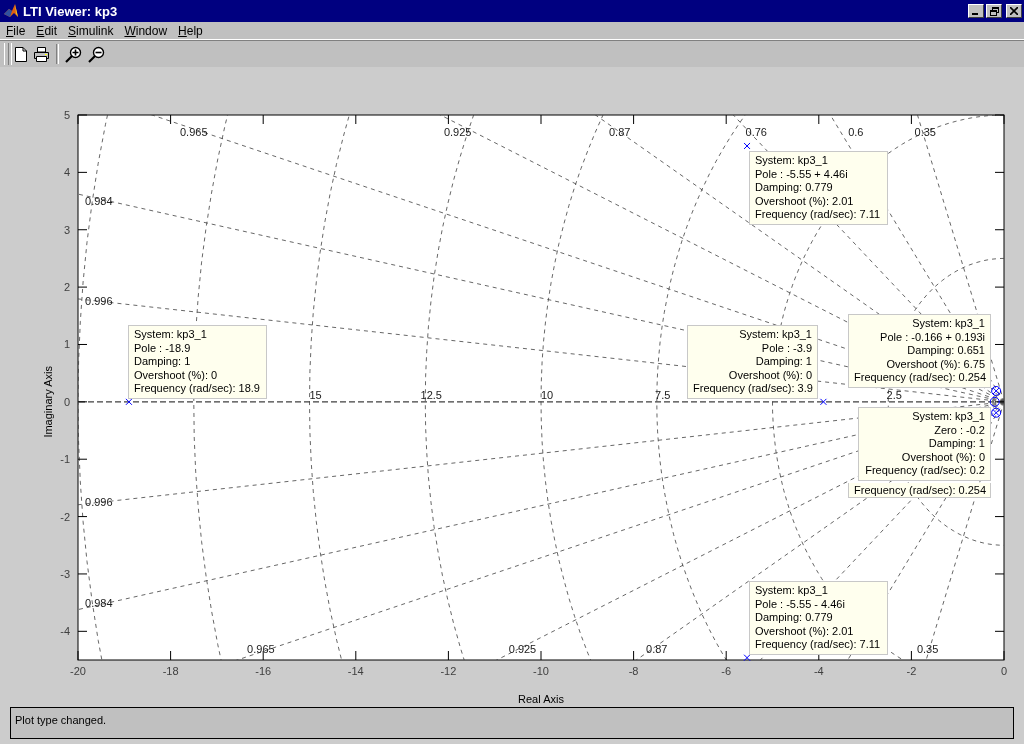  I want to click on y-tick-label: 0, so click(66, 401).